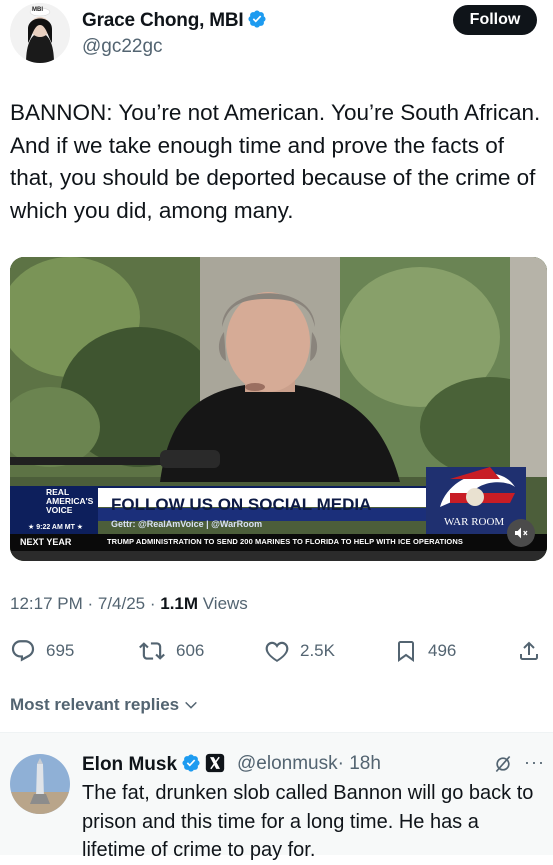  Describe the element at coordinates (317, 650) in the screenshot. I see `like-count: 2.5K` at that location.